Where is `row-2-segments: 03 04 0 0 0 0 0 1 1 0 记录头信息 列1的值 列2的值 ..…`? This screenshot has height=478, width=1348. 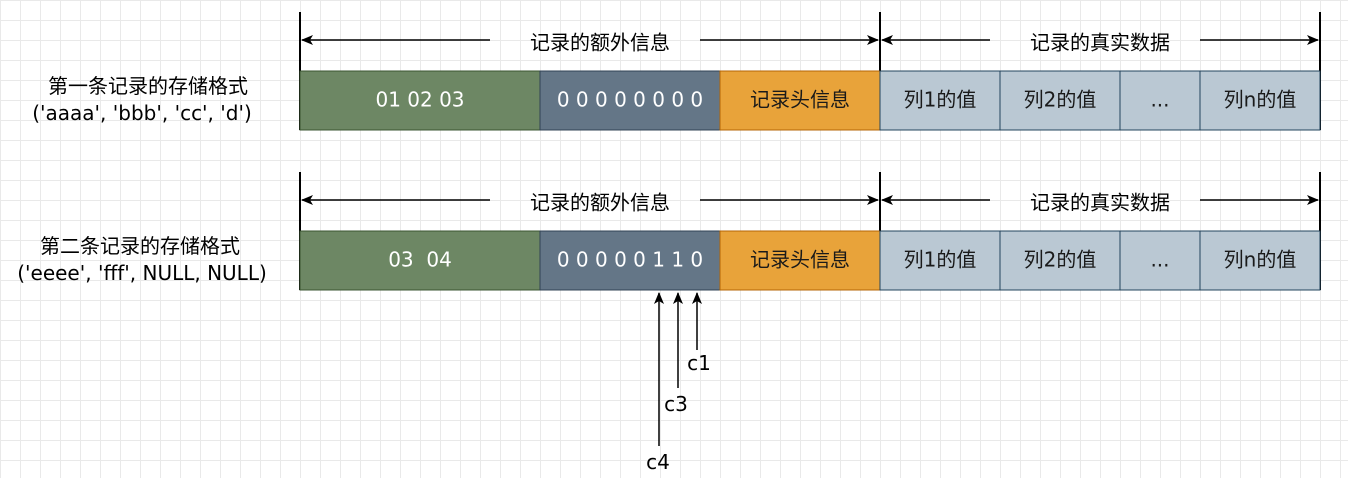 row-2-segments: 03 04 0 0 0 0 0 1 1 0 记录头信息 列1的值 列2的值 ..… is located at coordinates (810, 260).